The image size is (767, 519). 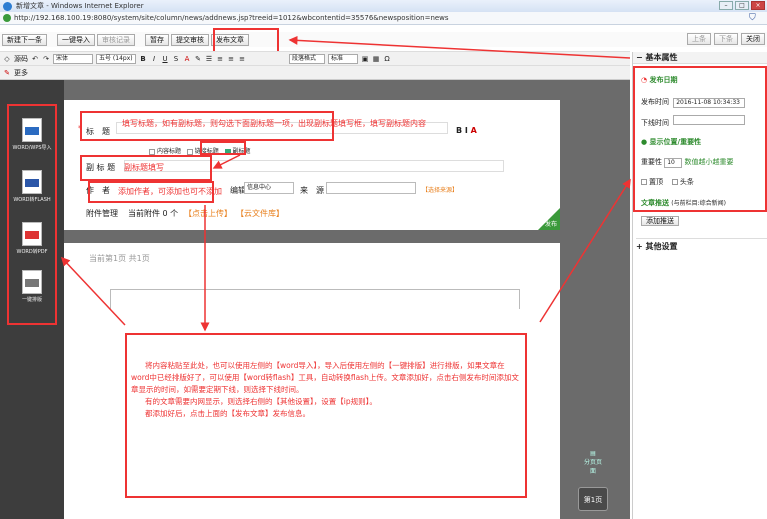 I want to click on style-select: 标准, so click(x=343, y=58).